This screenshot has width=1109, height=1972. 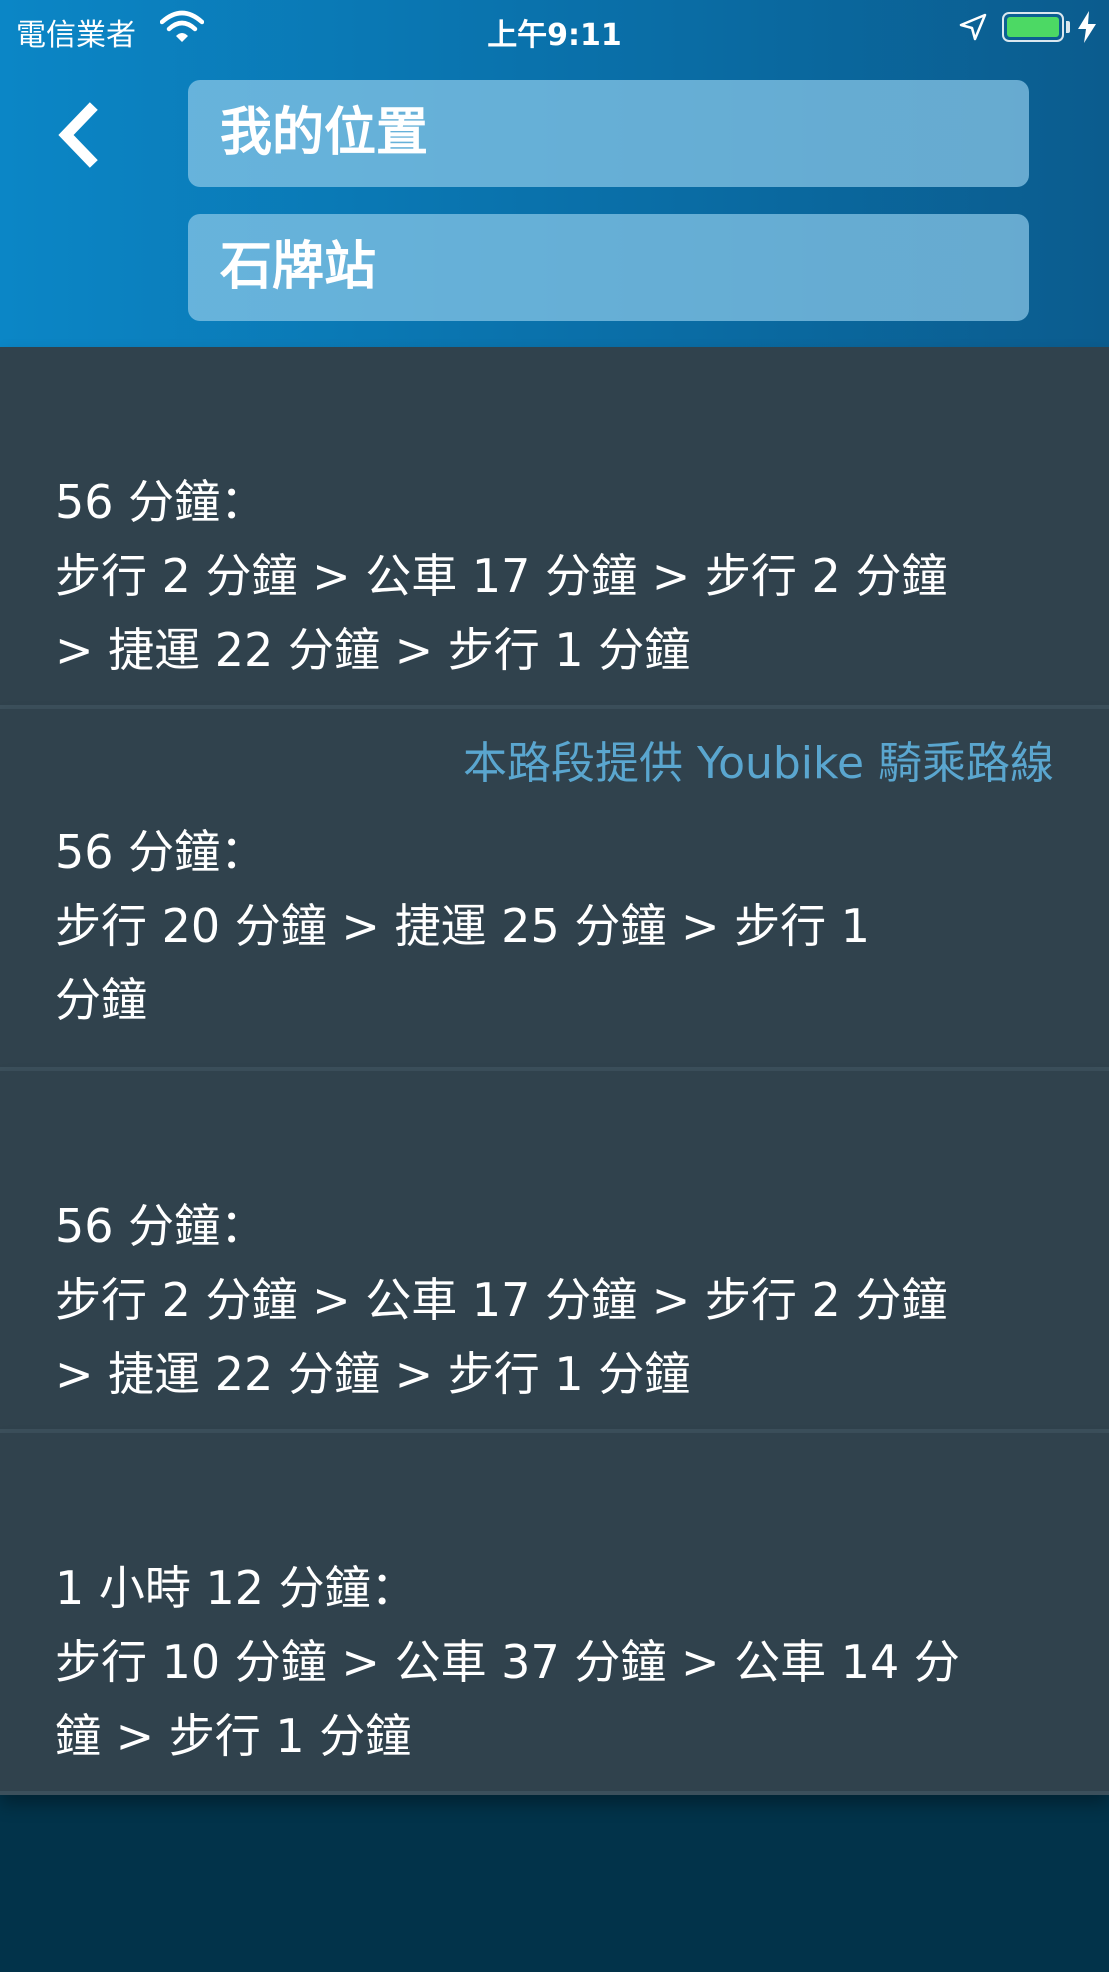 What do you see at coordinates (463, 926) in the screenshot?
I see `route-steps-line: 步行 20 分鐘 > 捷運 25 分鐘 > 步行 1` at bounding box center [463, 926].